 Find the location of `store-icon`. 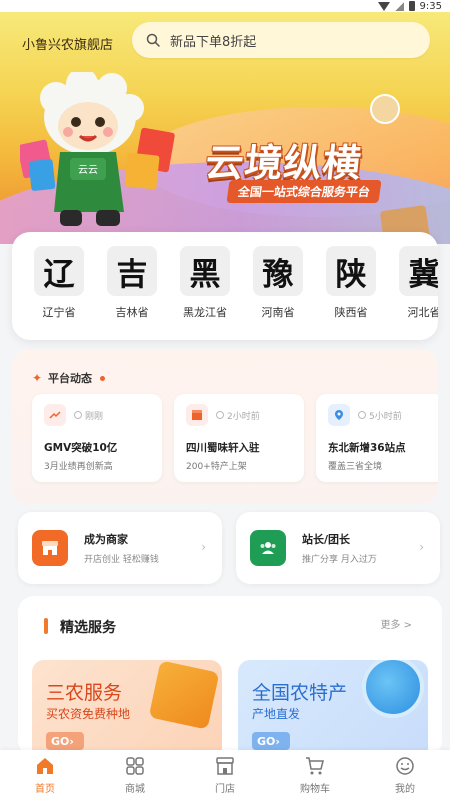

store-icon is located at coordinates (197, 415).